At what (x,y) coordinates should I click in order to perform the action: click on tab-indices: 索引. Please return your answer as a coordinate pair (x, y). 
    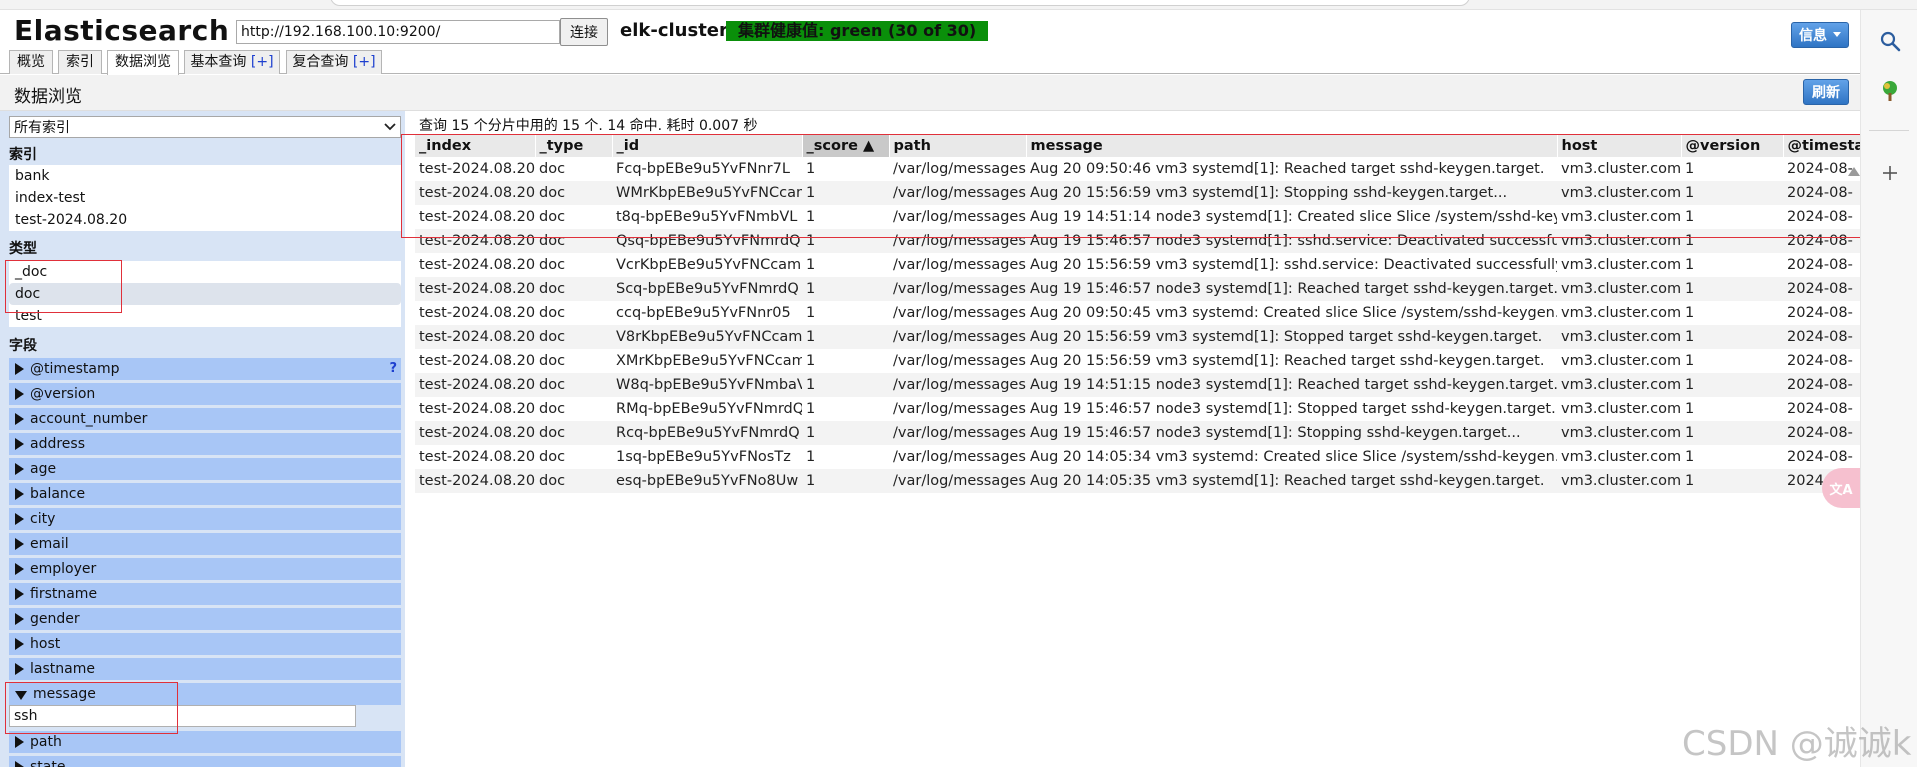
    Looking at the image, I should click on (80, 62).